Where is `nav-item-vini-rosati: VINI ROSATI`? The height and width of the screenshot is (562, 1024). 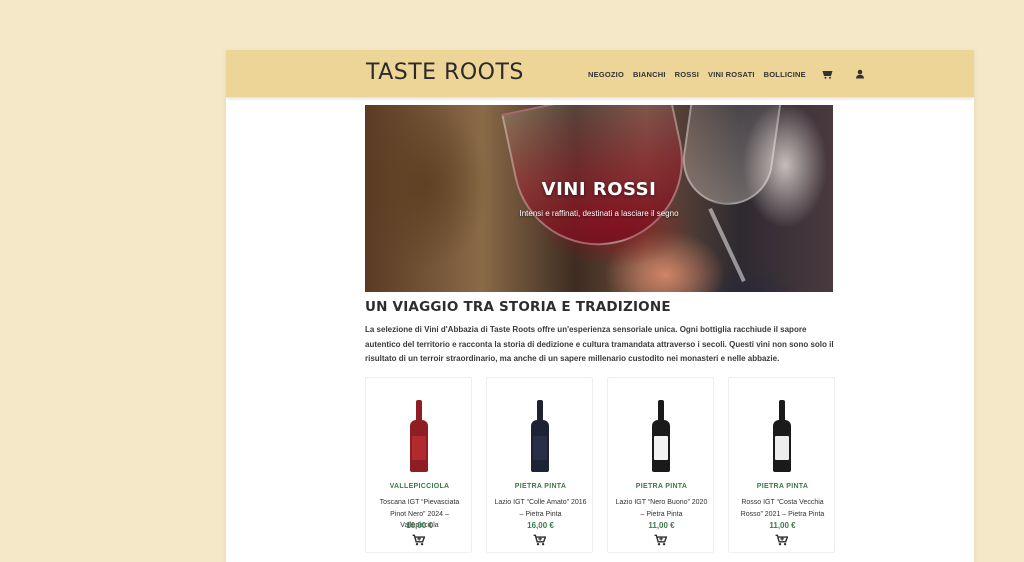 nav-item-vini-rosati: VINI ROSATI is located at coordinates (731, 74).